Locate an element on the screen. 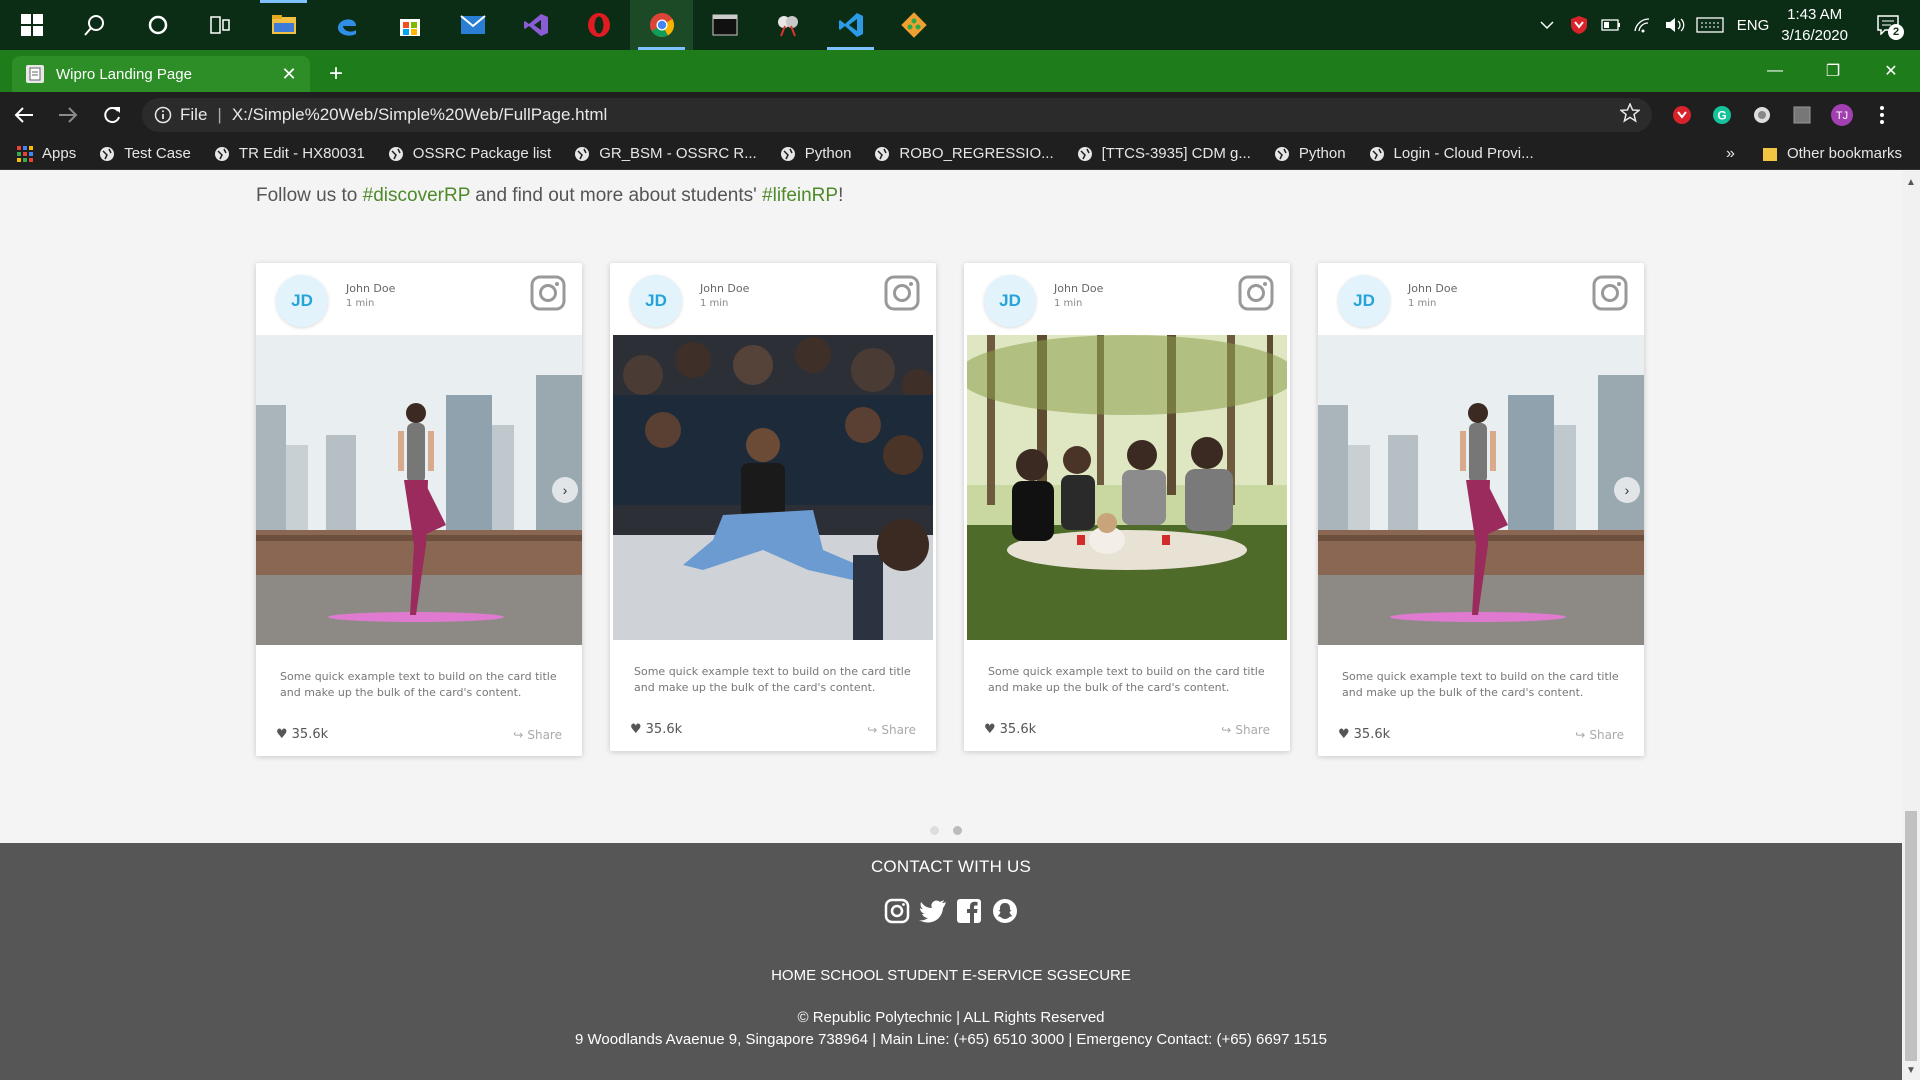 This screenshot has height=1080, width=1920. wifi-icon is located at coordinates (1643, 25).